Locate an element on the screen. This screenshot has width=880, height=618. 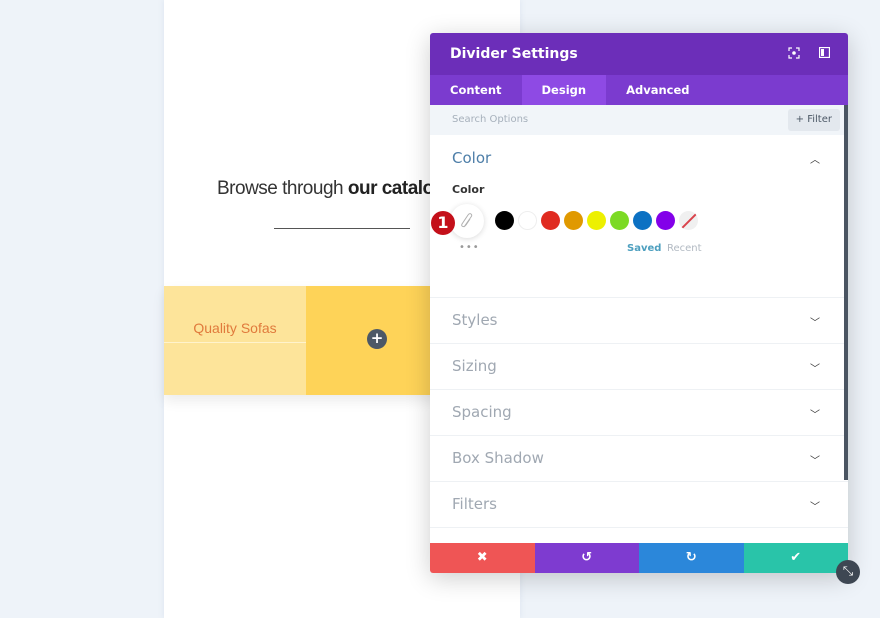
browse-bold-text: our catalo is located at coordinates (390, 188).